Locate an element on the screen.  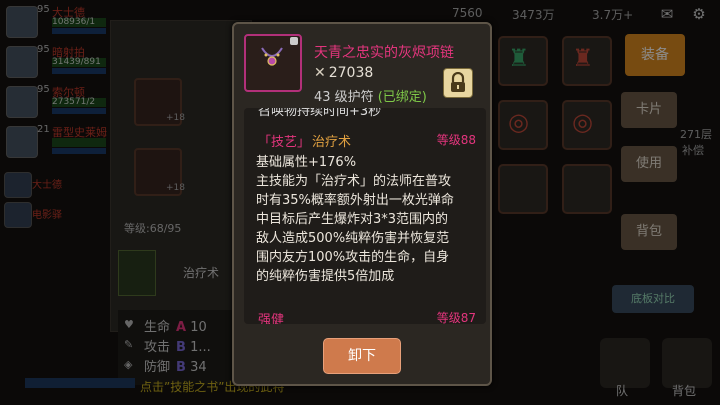
stat-row: 防御 B 34 is located at coordinates (175, 367).